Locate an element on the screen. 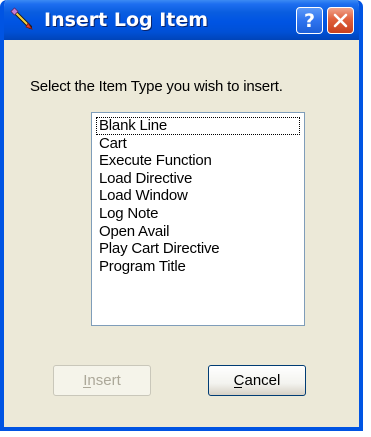  window-title: Insert Log Item is located at coordinates (126, 20).